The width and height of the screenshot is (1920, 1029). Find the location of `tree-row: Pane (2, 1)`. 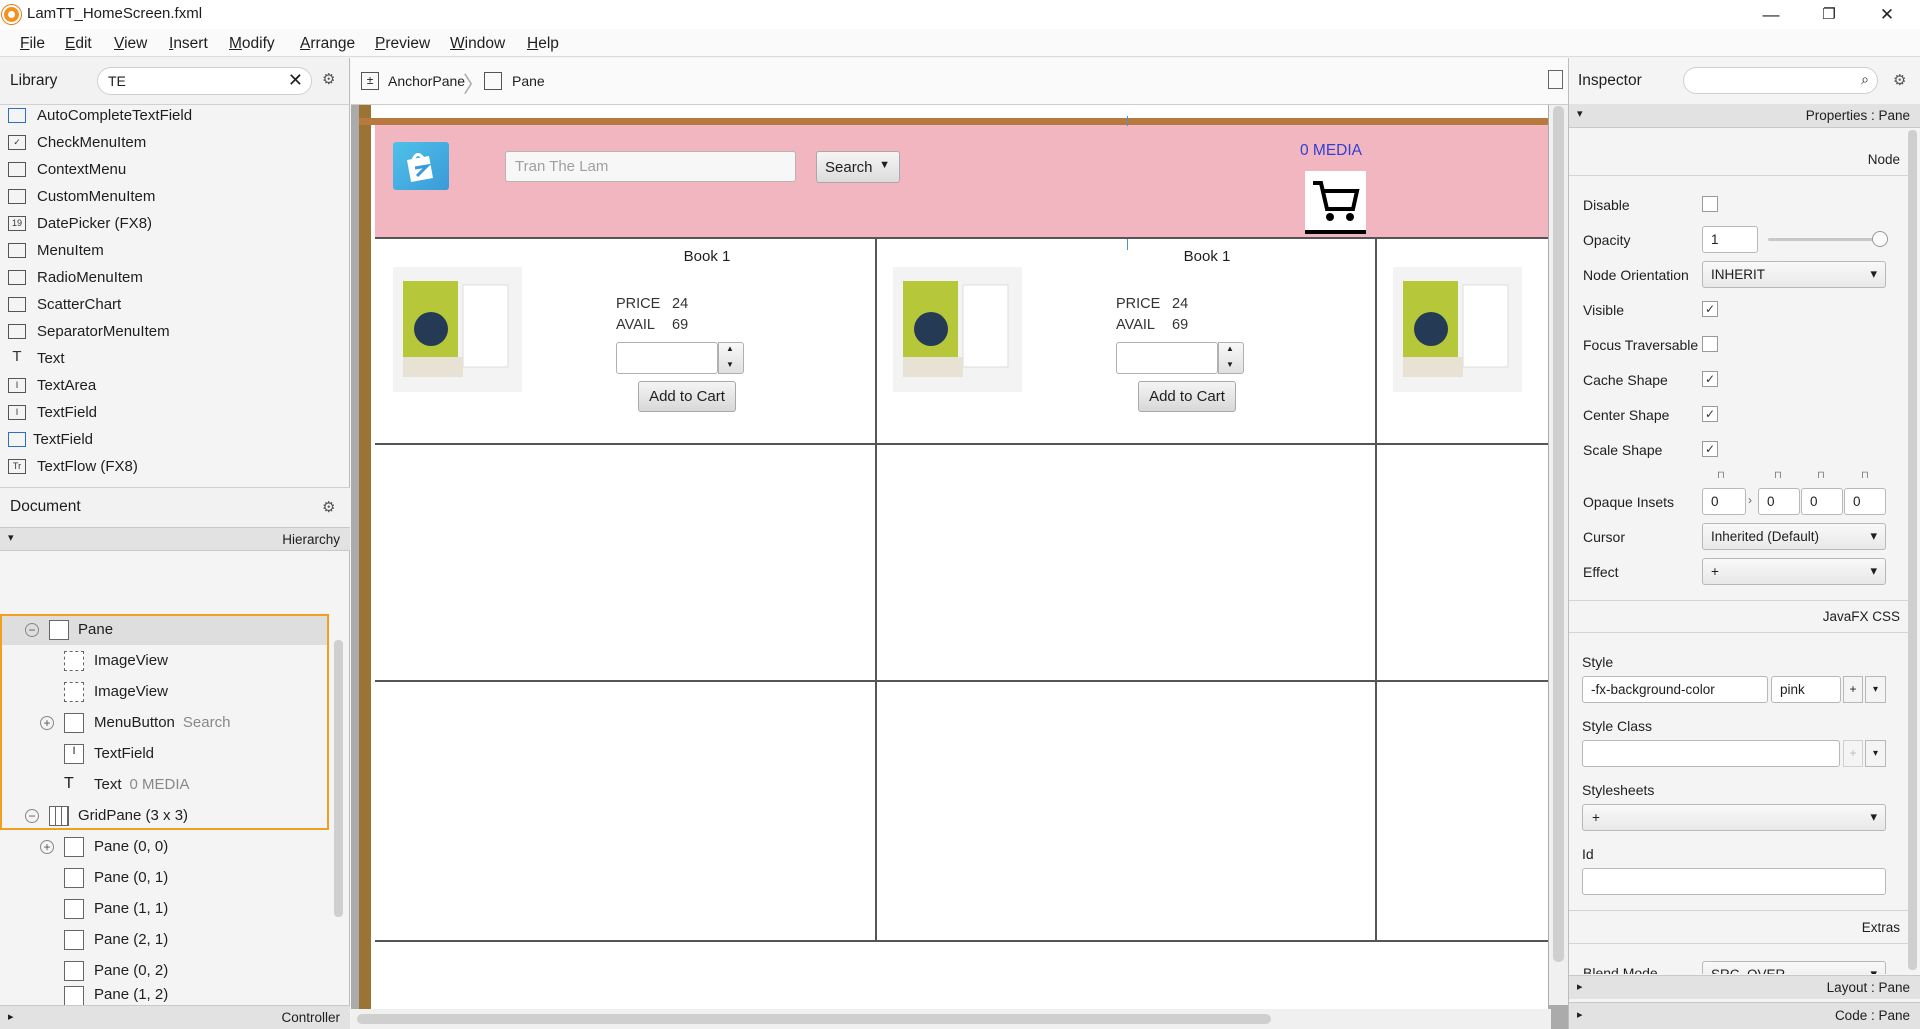

tree-row: Pane (2, 1) is located at coordinates (165, 939).